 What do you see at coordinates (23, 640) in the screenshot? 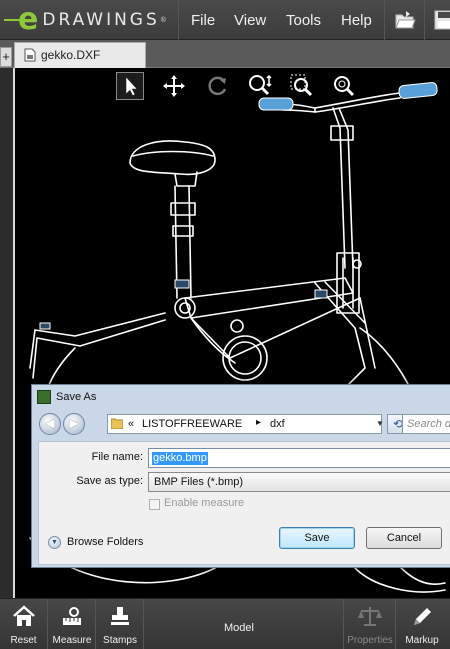
I see `reset-label: Reset` at bounding box center [23, 640].